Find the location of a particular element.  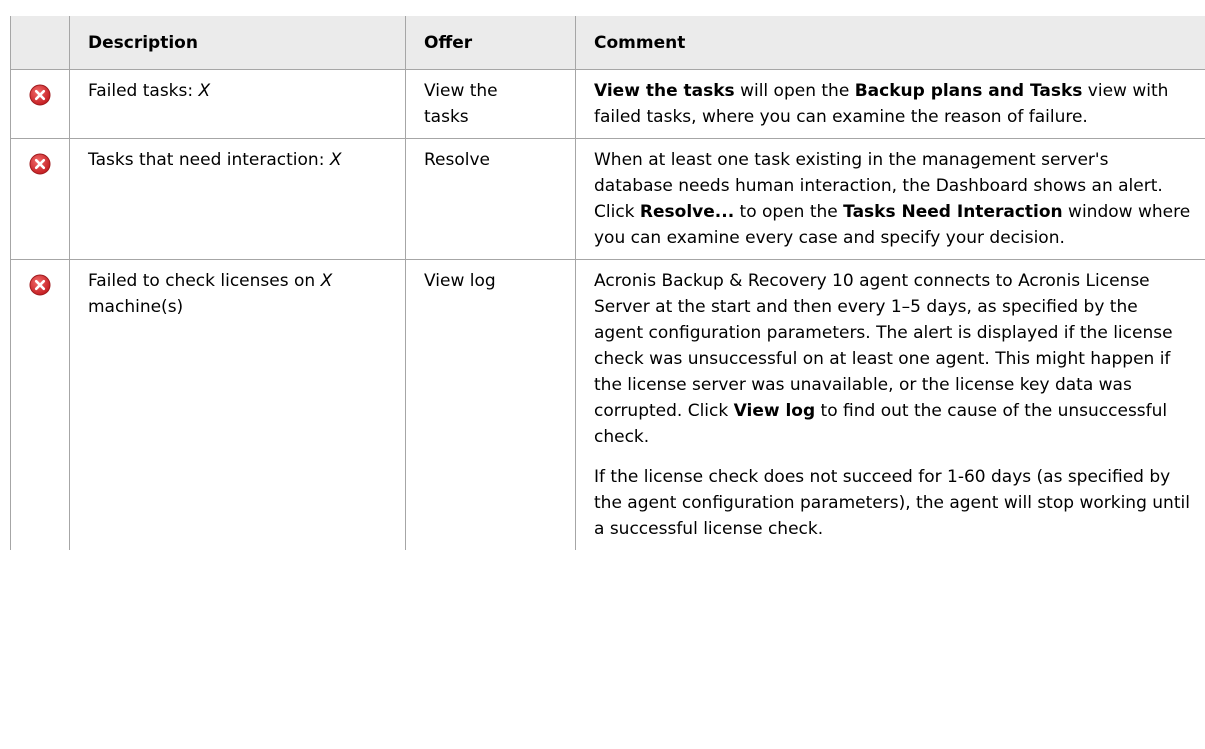

comment-bold: Backup plans and Tasks is located at coordinates (968, 91).